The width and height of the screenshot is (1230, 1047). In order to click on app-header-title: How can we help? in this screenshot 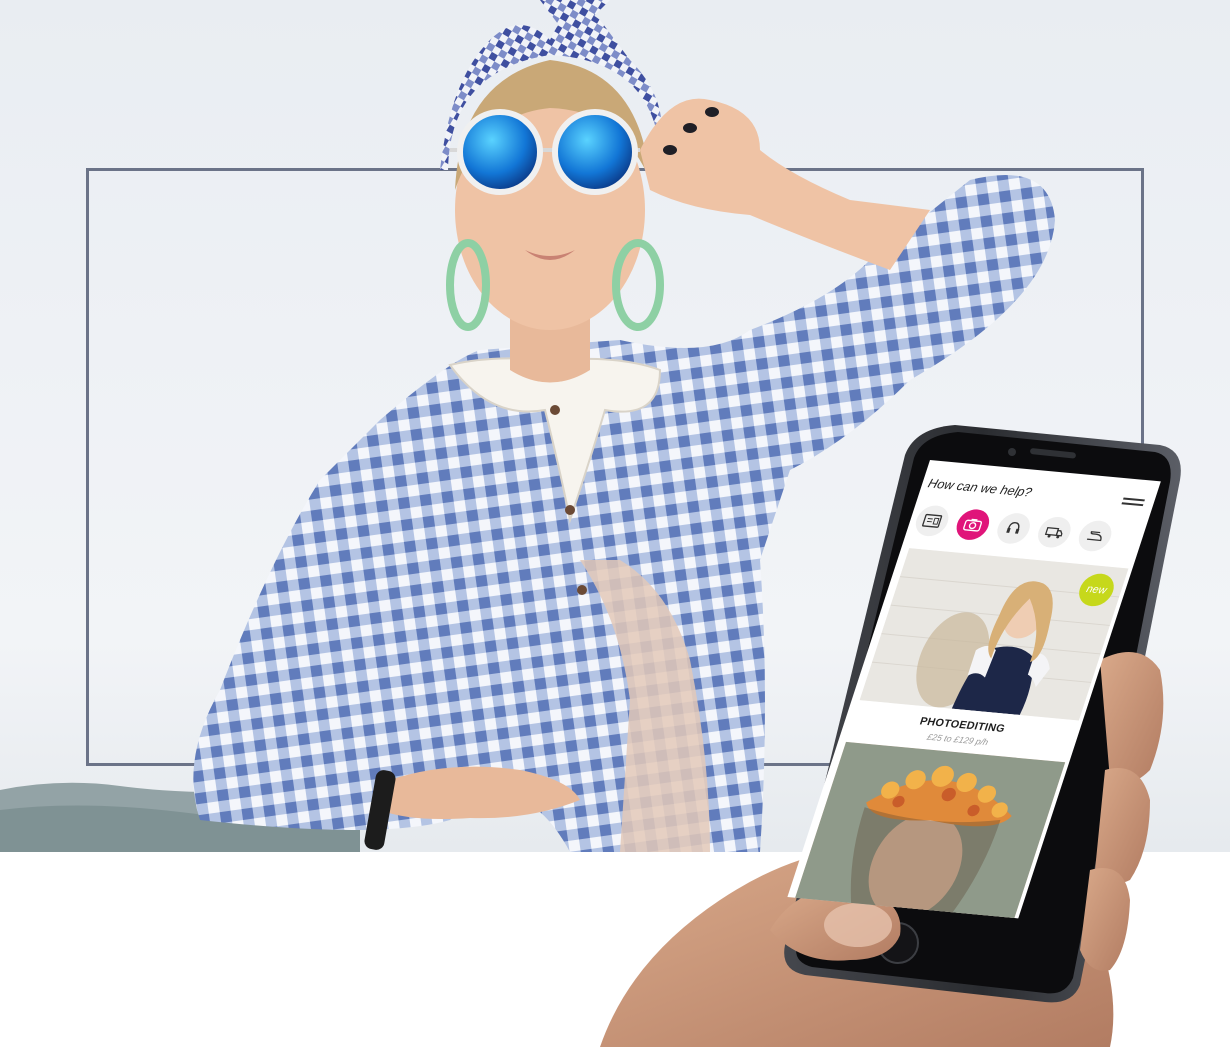, I will do `click(980, 487)`.